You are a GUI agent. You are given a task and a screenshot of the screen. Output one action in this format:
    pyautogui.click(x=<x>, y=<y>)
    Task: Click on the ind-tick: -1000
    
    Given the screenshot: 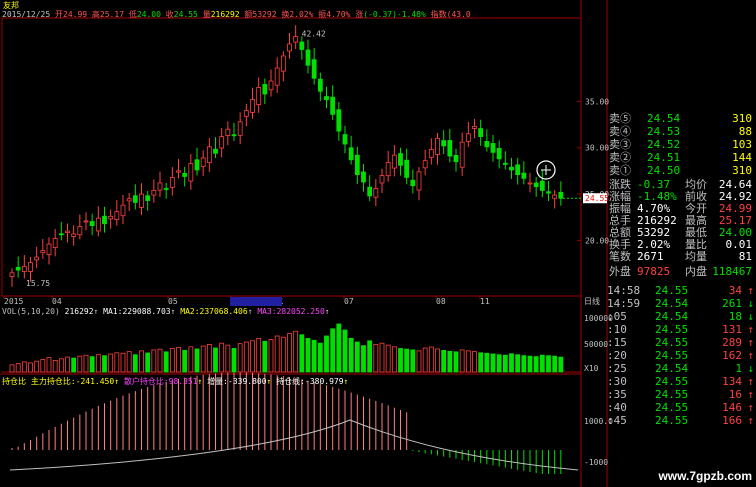 What is the action you would take?
    pyautogui.click(x=596, y=462)
    